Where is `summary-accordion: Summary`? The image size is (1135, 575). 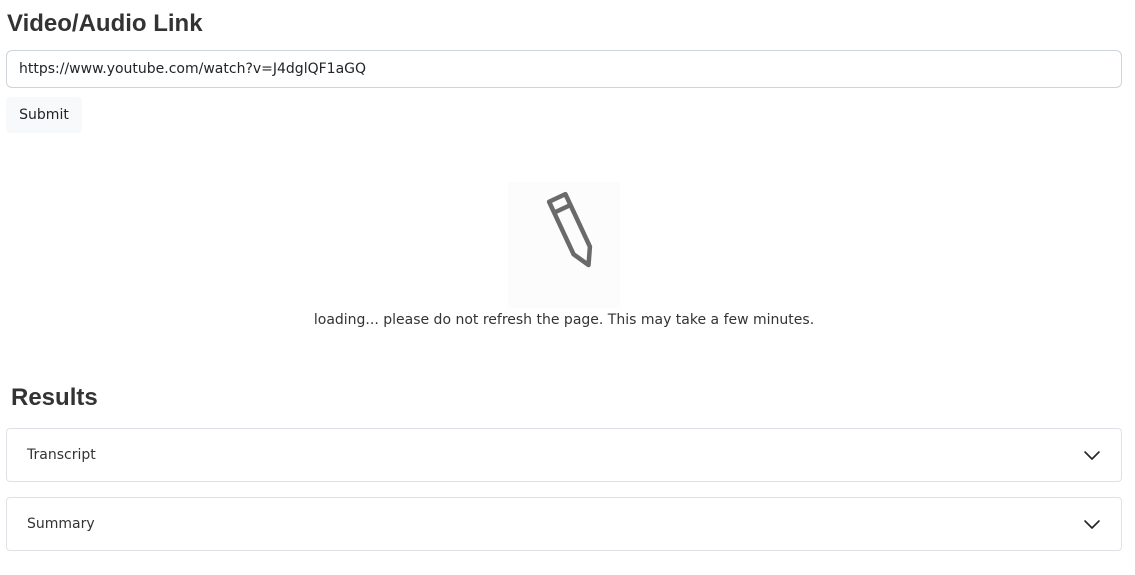
summary-accordion: Summary is located at coordinates (564, 524).